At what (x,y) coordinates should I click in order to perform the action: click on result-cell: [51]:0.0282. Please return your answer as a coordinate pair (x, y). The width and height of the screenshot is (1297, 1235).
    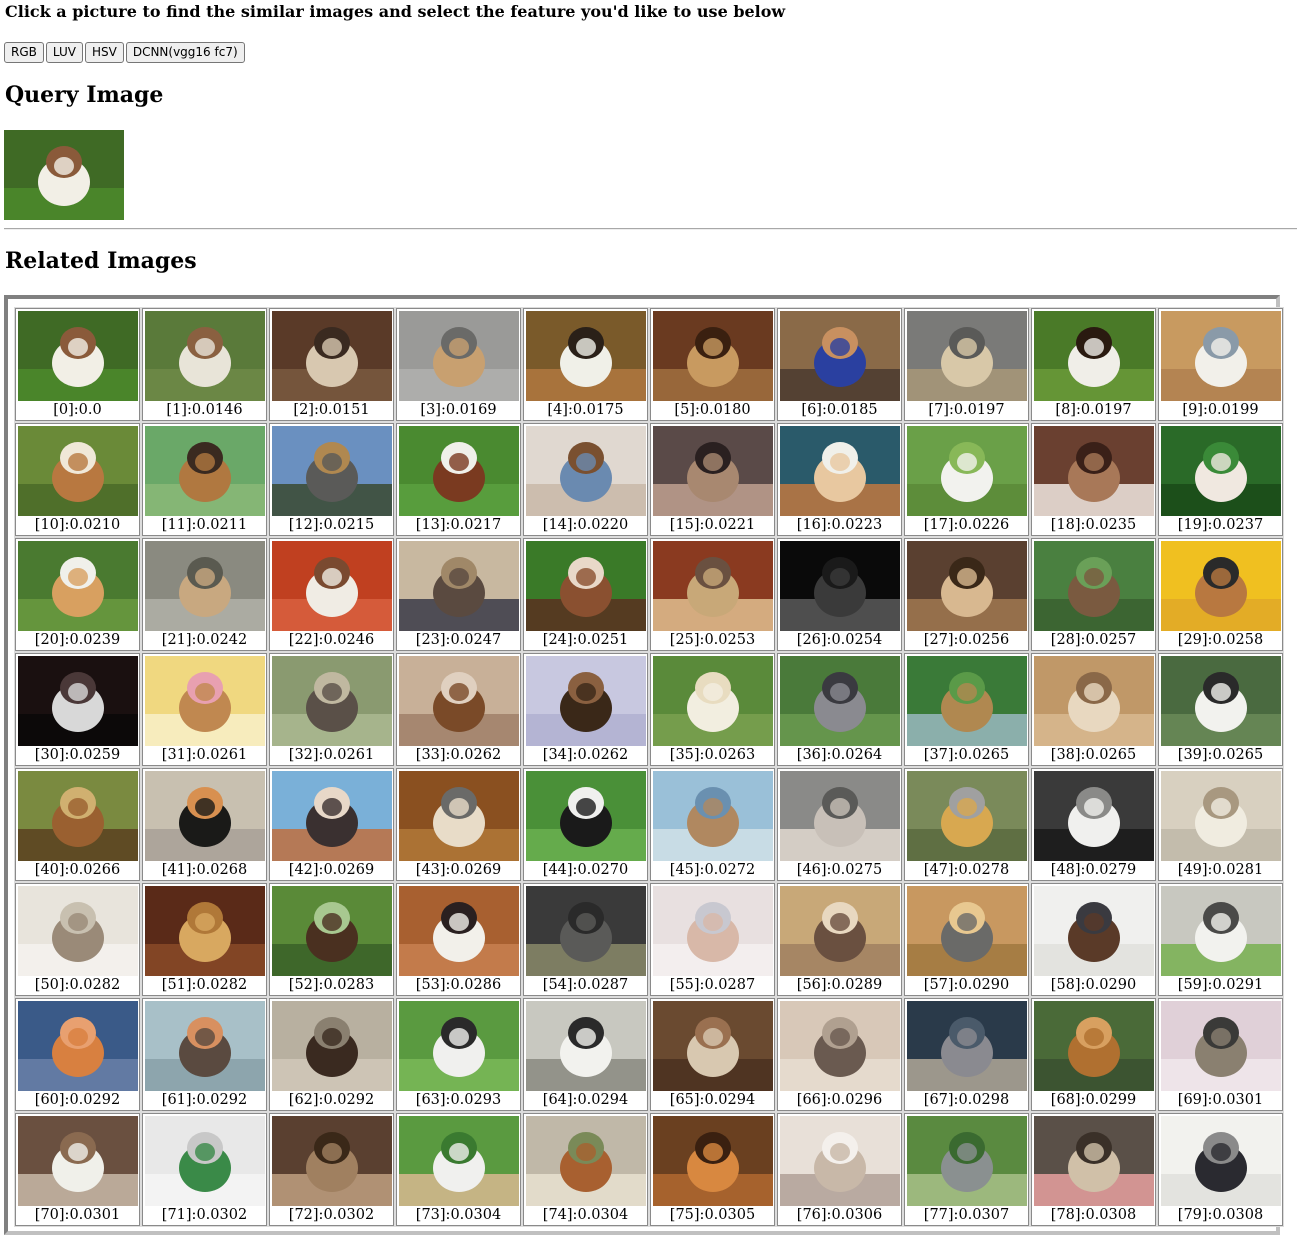
    Looking at the image, I should click on (204, 939).